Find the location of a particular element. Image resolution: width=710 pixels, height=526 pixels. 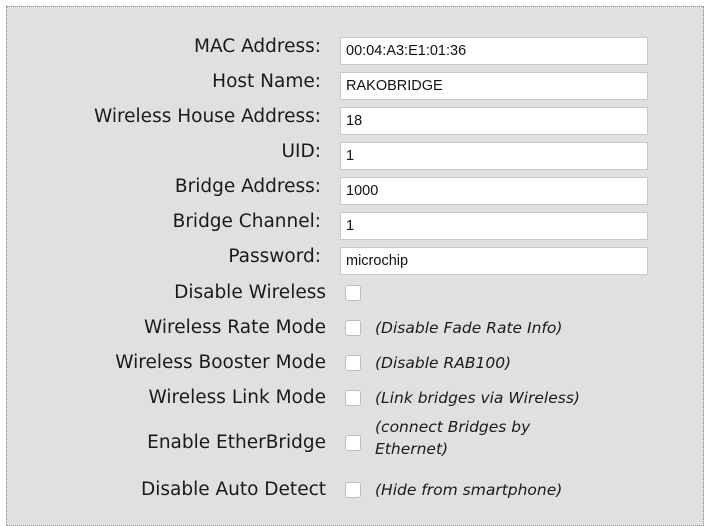

wireless-rate-mode-note: (Disable Fade Rate Info) is located at coordinates (469, 328).